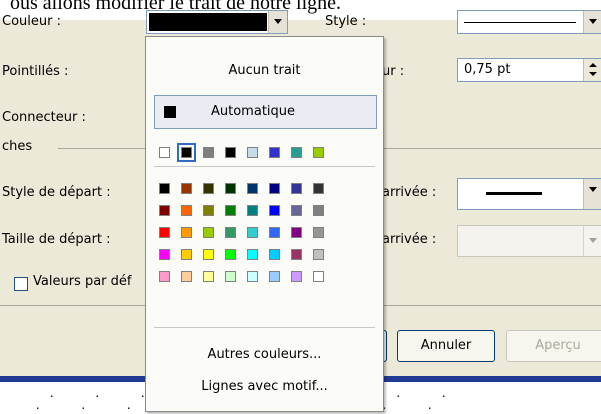 The image size is (601, 414). What do you see at coordinates (264, 153) in the screenshot?
I see `recent-colors-row` at bounding box center [264, 153].